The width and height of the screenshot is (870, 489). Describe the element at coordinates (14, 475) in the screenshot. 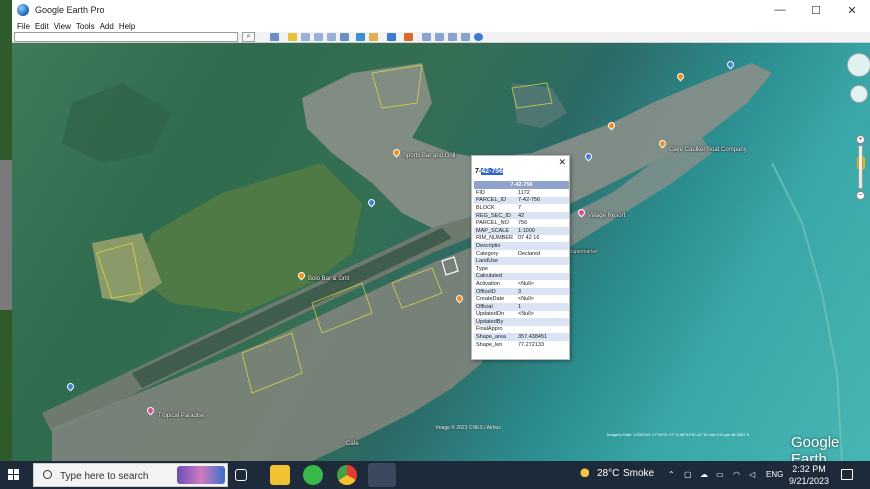

I see `start-windows-icon` at that location.